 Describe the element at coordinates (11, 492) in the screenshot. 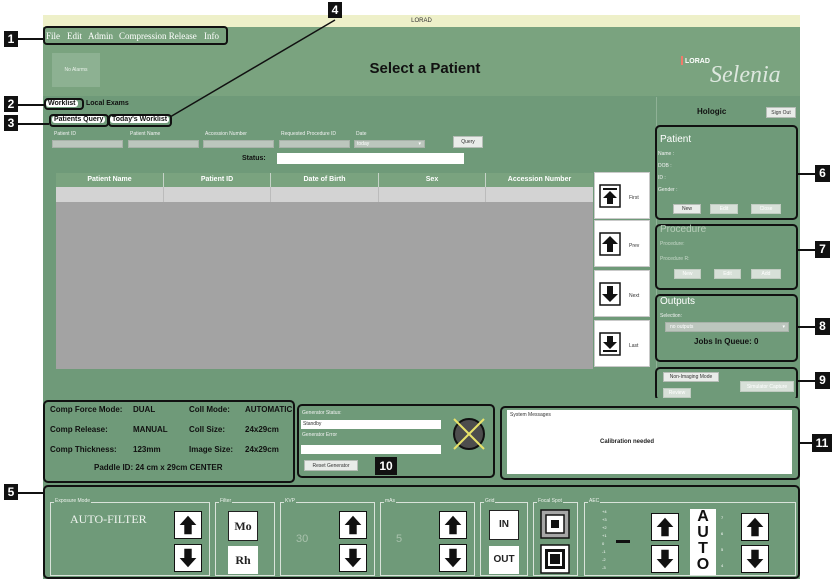

I see `callout-5: 5` at that location.